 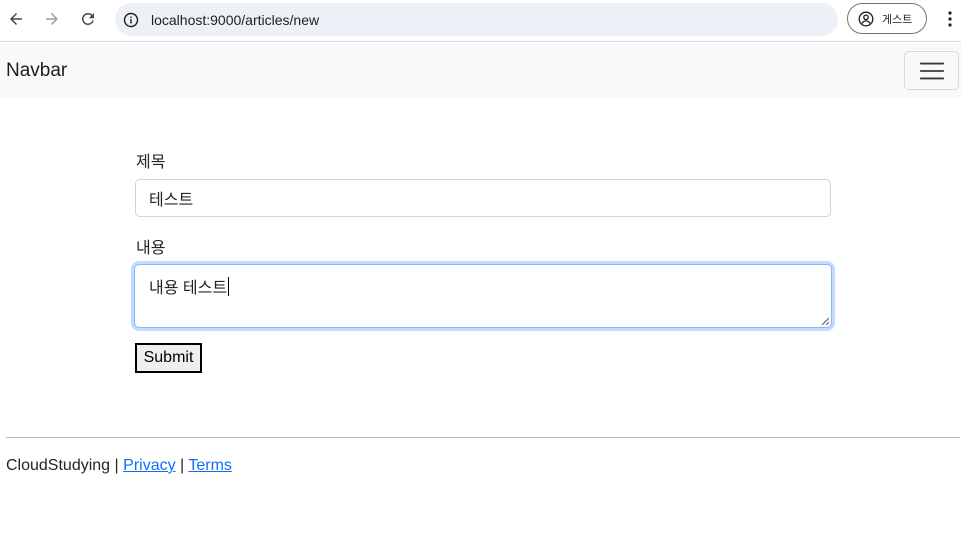 I want to click on profile-icon, so click(x=866, y=18).